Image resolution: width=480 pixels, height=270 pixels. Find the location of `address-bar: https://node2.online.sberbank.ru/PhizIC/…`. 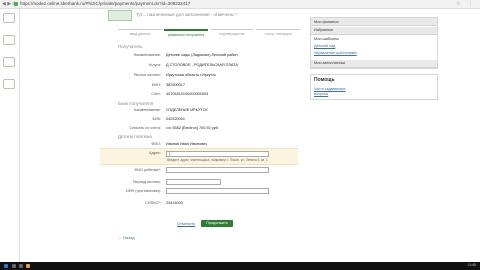

address-bar: https://node2.online.sberbank.ru/PhizIC/… is located at coordinates (105, 3).